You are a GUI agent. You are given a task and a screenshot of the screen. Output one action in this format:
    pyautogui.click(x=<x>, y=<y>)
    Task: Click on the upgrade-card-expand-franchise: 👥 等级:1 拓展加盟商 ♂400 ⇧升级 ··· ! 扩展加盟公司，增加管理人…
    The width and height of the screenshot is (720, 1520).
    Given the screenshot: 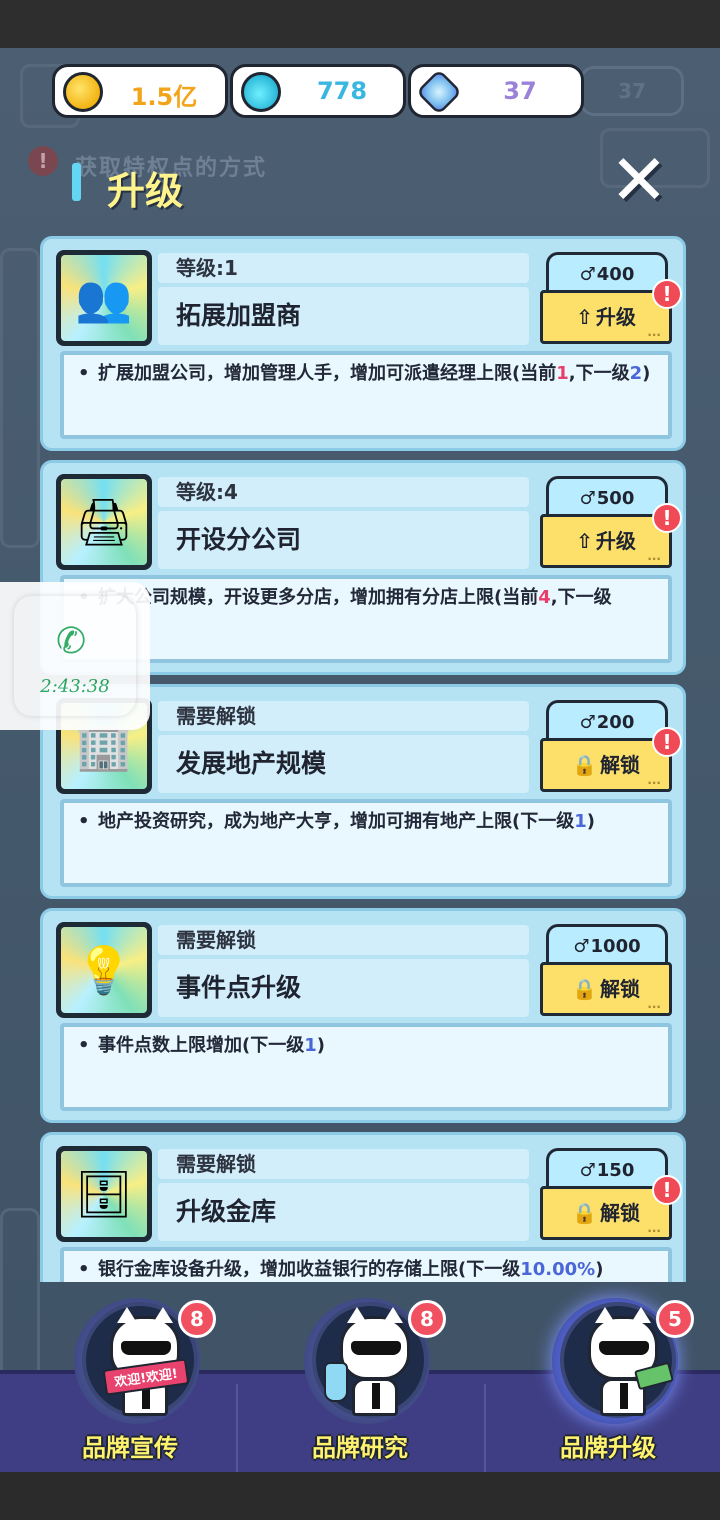 What is the action you would take?
    pyautogui.click(x=363, y=343)
    